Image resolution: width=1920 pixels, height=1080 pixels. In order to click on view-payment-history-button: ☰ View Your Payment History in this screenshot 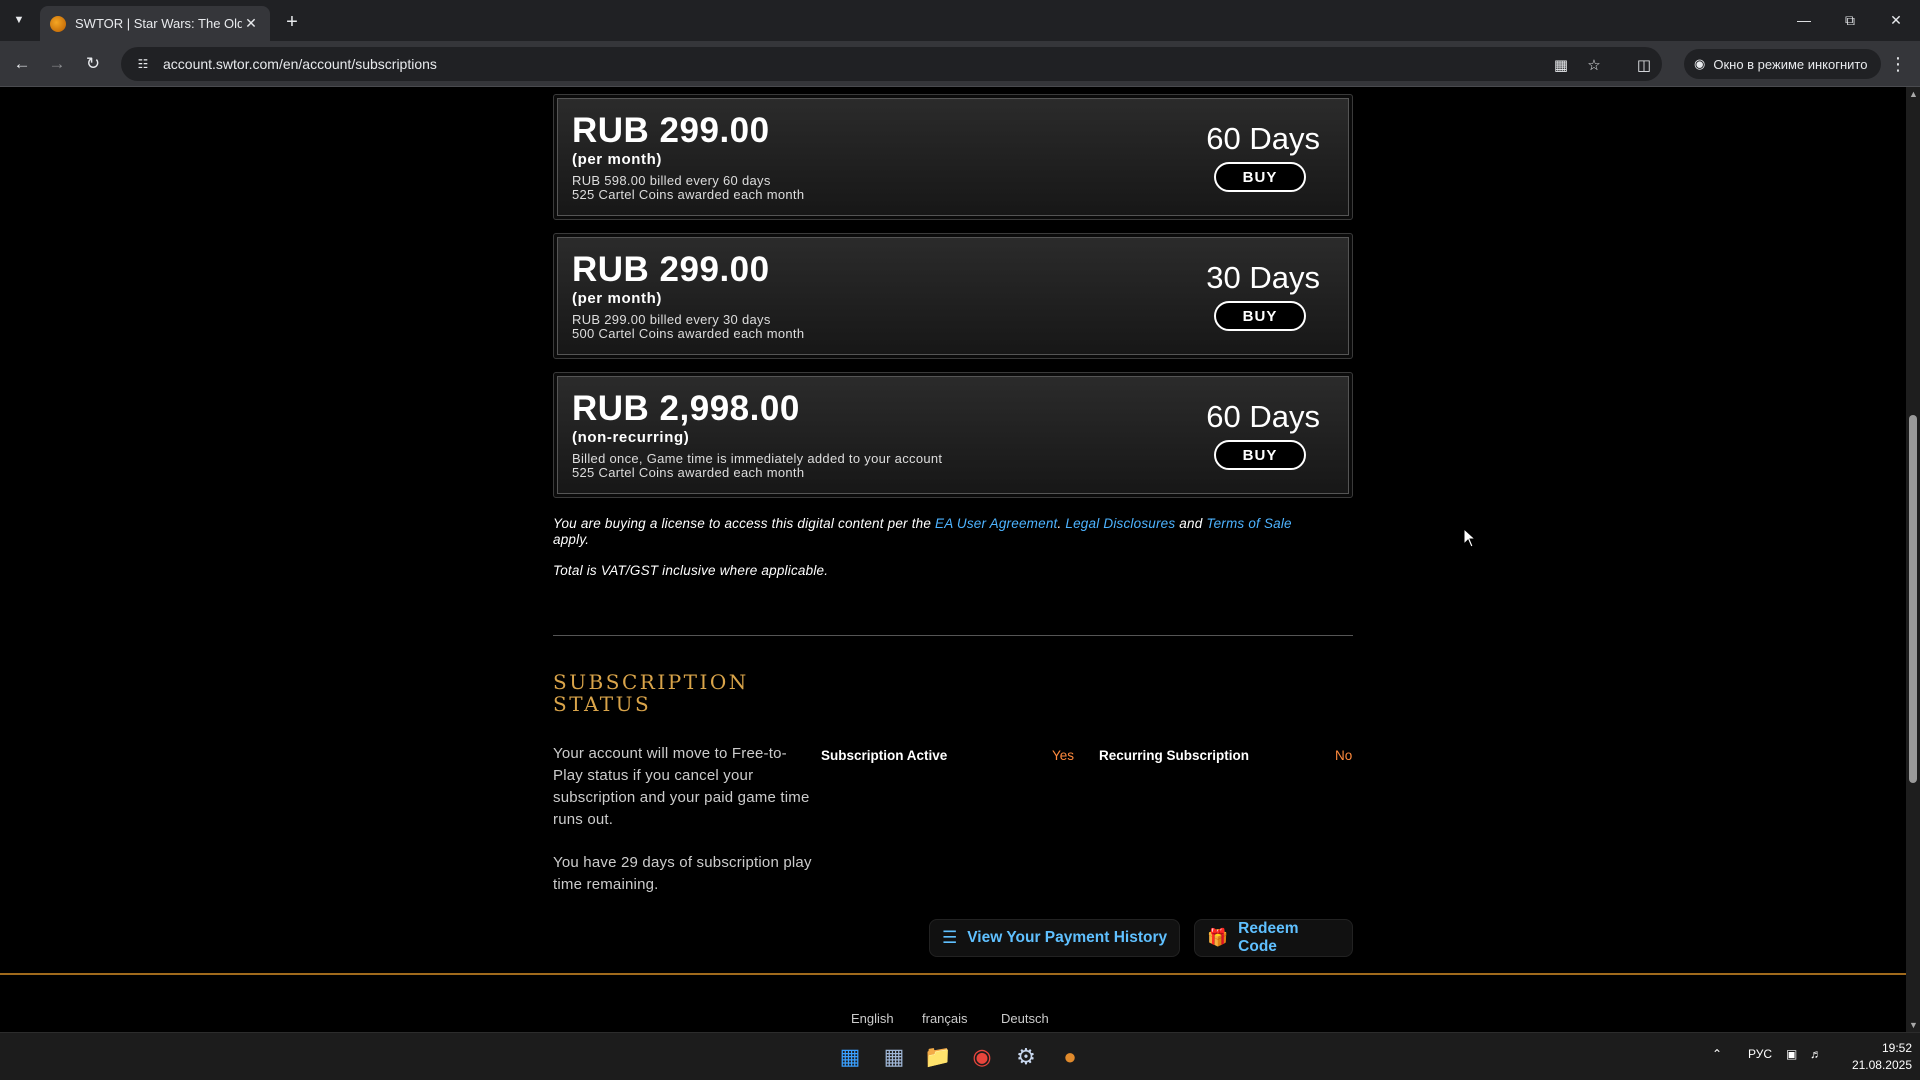, I will do `click(1055, 938)`.